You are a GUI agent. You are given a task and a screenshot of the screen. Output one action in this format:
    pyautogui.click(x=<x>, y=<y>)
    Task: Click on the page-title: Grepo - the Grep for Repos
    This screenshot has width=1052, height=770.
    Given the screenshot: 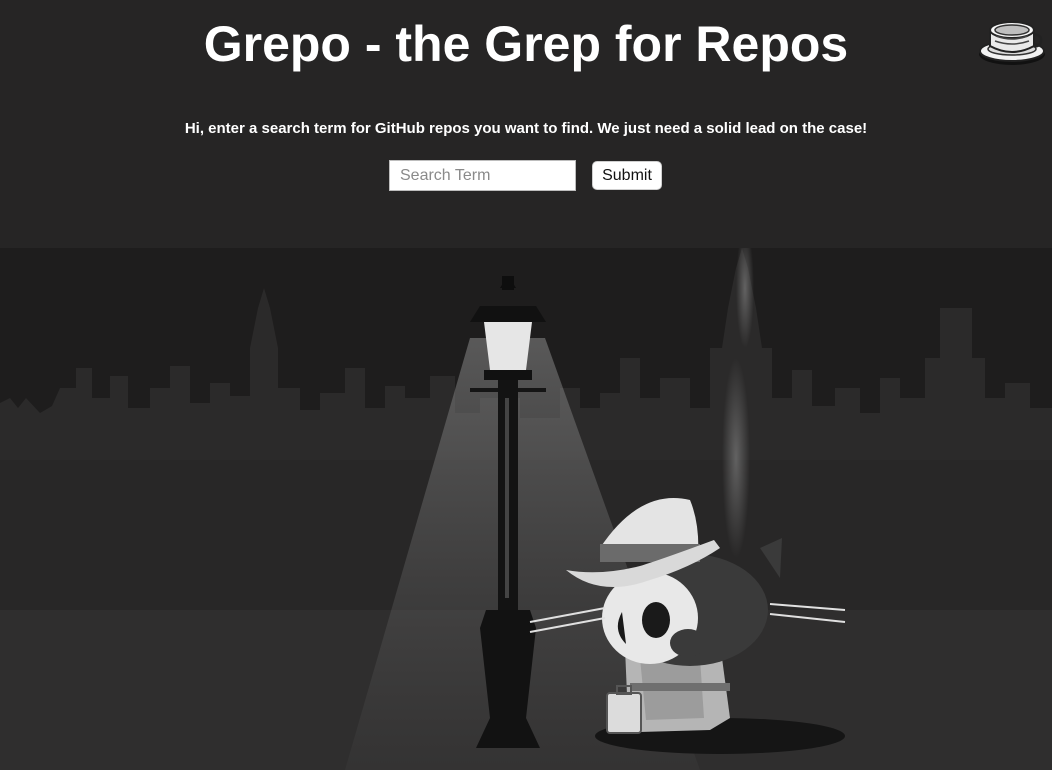 What is the action you would take?
    pyautogui.click(x=526, y=44)
    